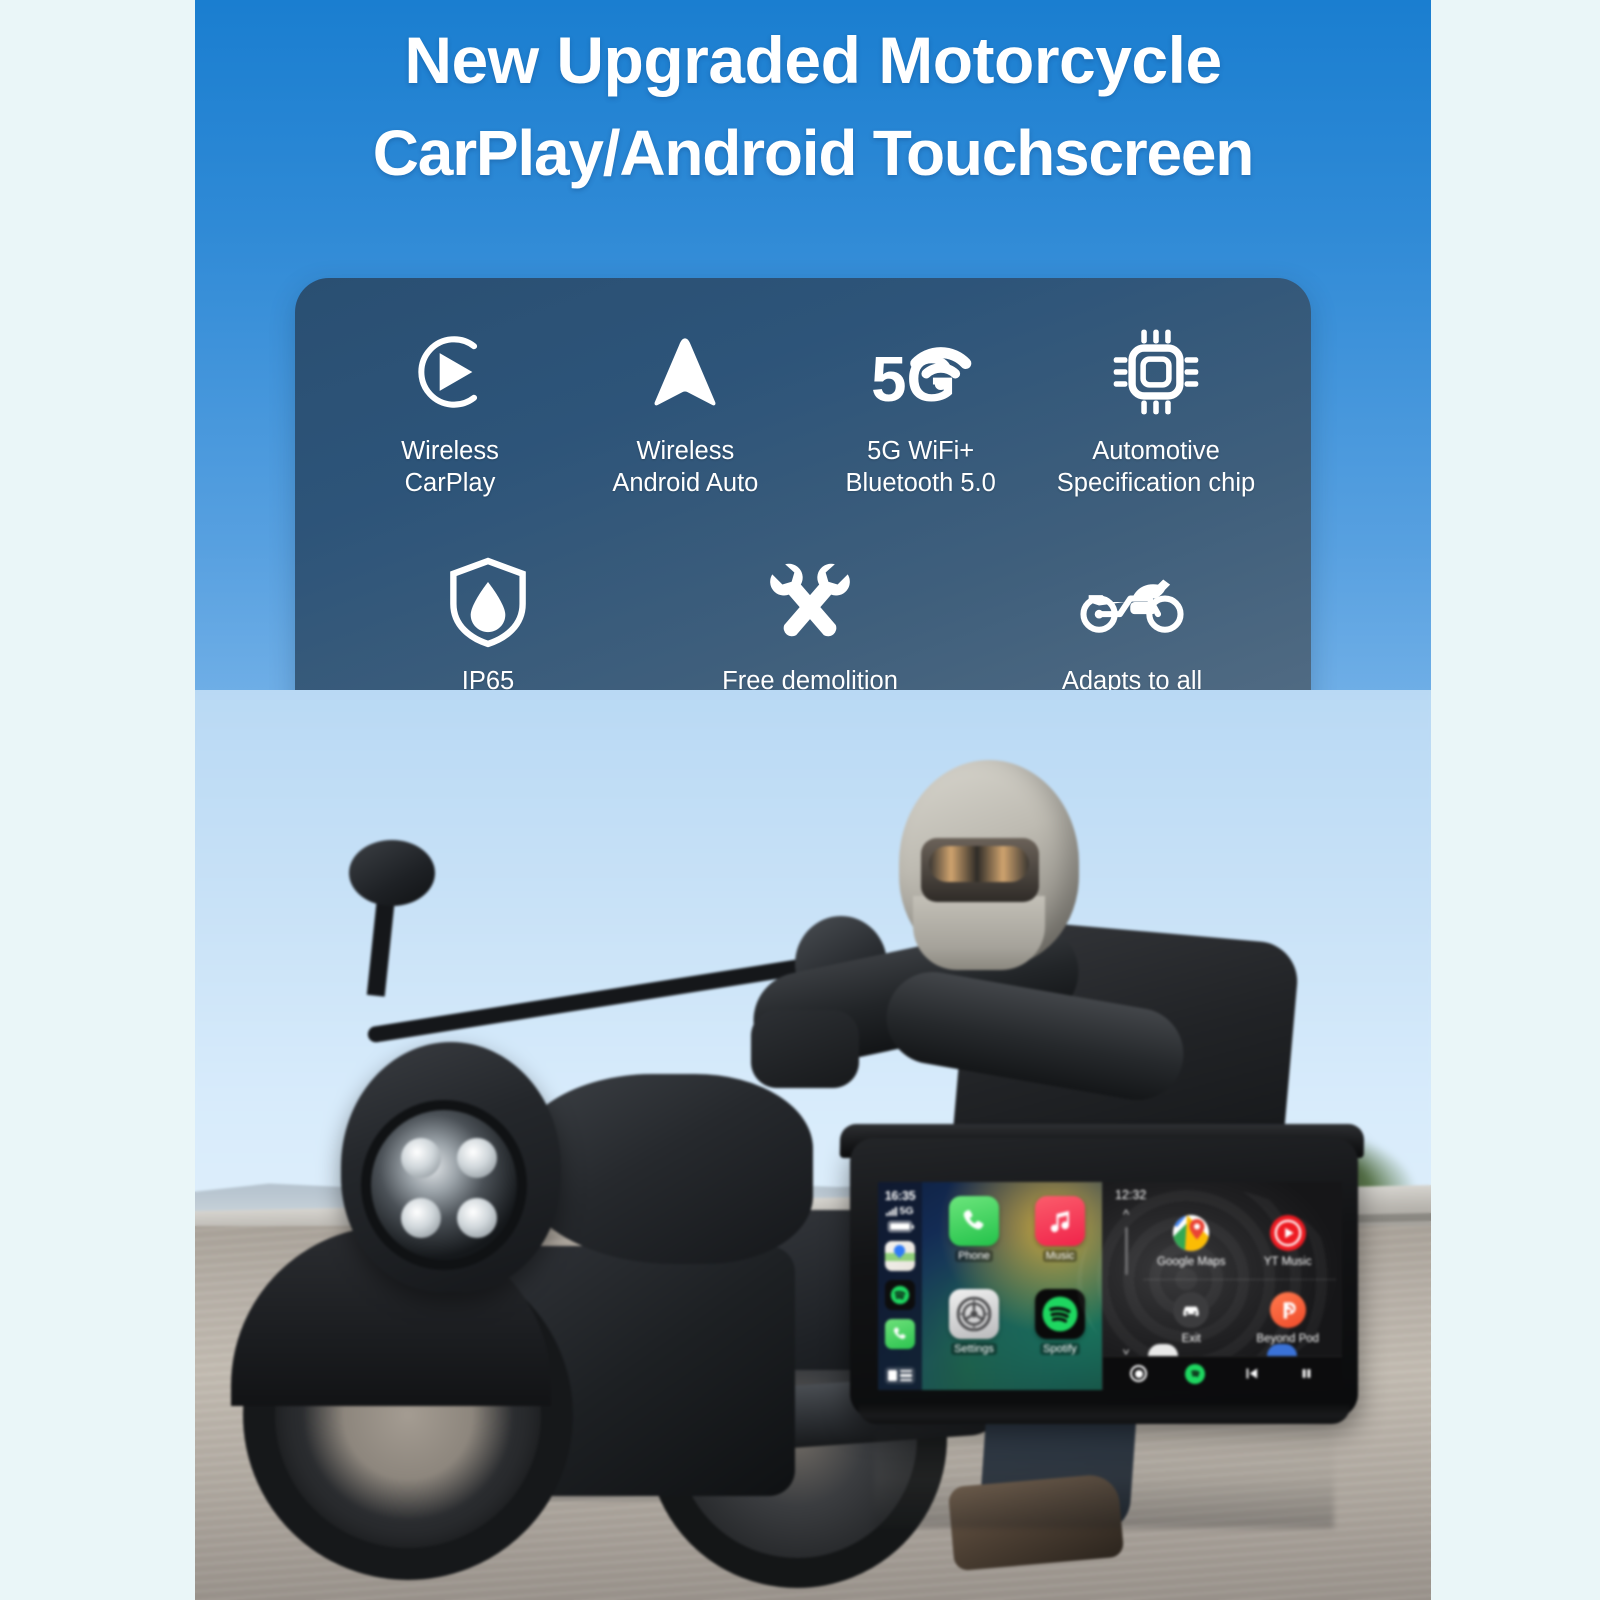 The height and width of the screenshot is (1600, 1600). I want to click on carplay-app-grid: Phone Music Settings Spotify, so click(1012, 1286).